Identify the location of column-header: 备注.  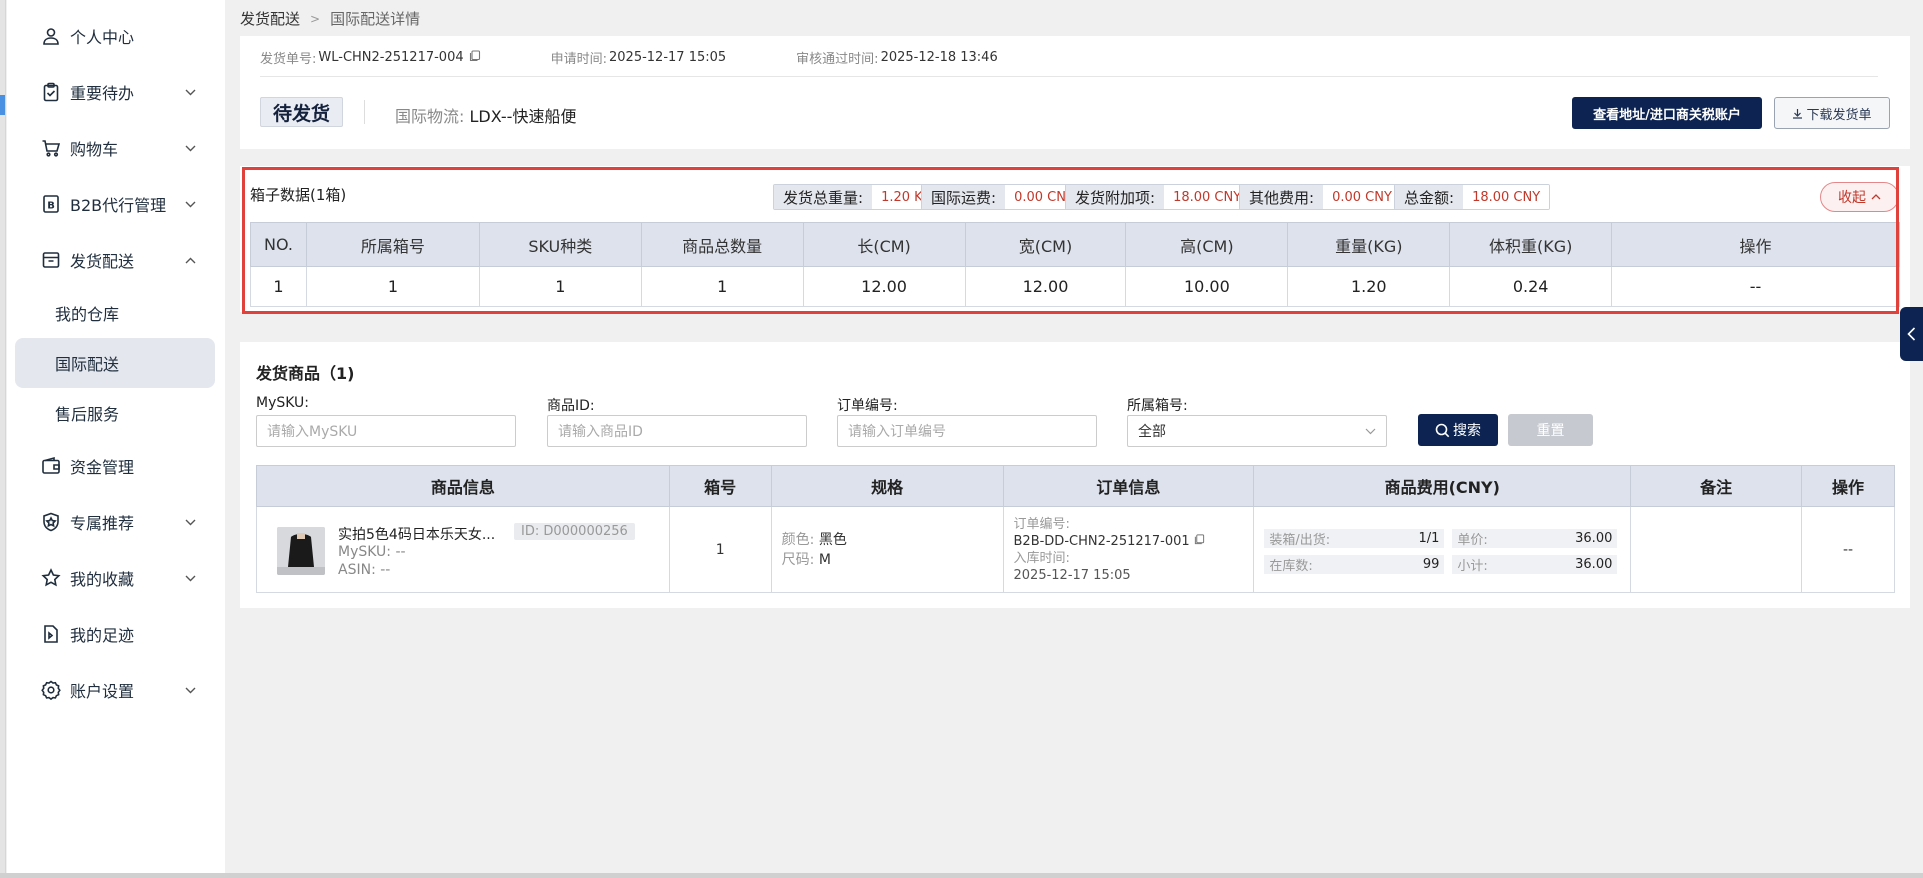
(1716, 486).